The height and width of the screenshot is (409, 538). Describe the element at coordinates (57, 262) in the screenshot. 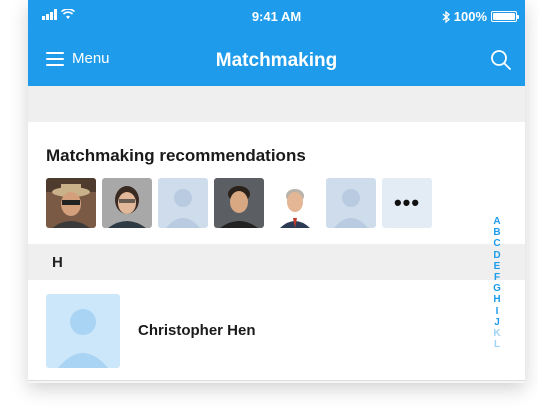

I see `section-letter: H` at that location.